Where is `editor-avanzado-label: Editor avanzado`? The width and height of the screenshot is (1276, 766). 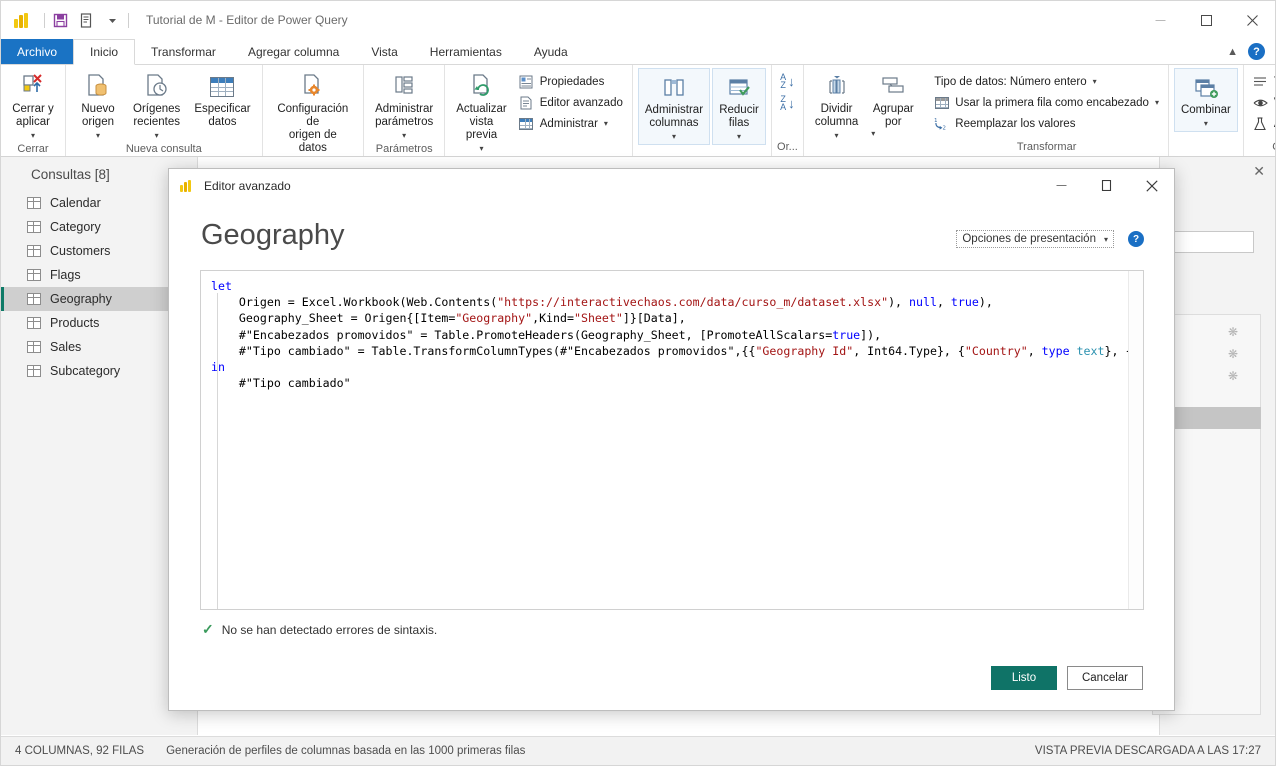 editor-avanzado-label: Editor avanzado is located at coordinates (581, 102).